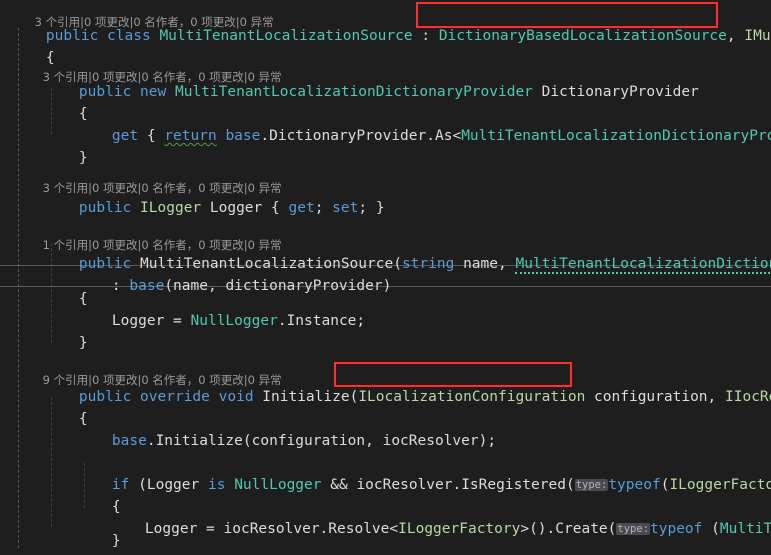 This screenshot has width=771, height=555. What do you see at coordinates (199, 441) in the screenshot?
I see `method-name: Initialize` at bounding box center [199, 441].